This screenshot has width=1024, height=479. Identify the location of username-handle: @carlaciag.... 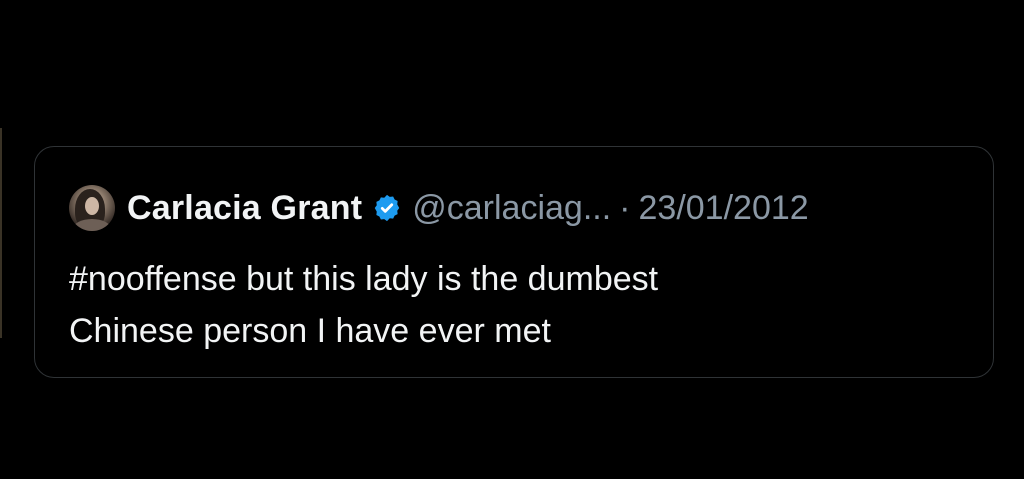
(511, 208).